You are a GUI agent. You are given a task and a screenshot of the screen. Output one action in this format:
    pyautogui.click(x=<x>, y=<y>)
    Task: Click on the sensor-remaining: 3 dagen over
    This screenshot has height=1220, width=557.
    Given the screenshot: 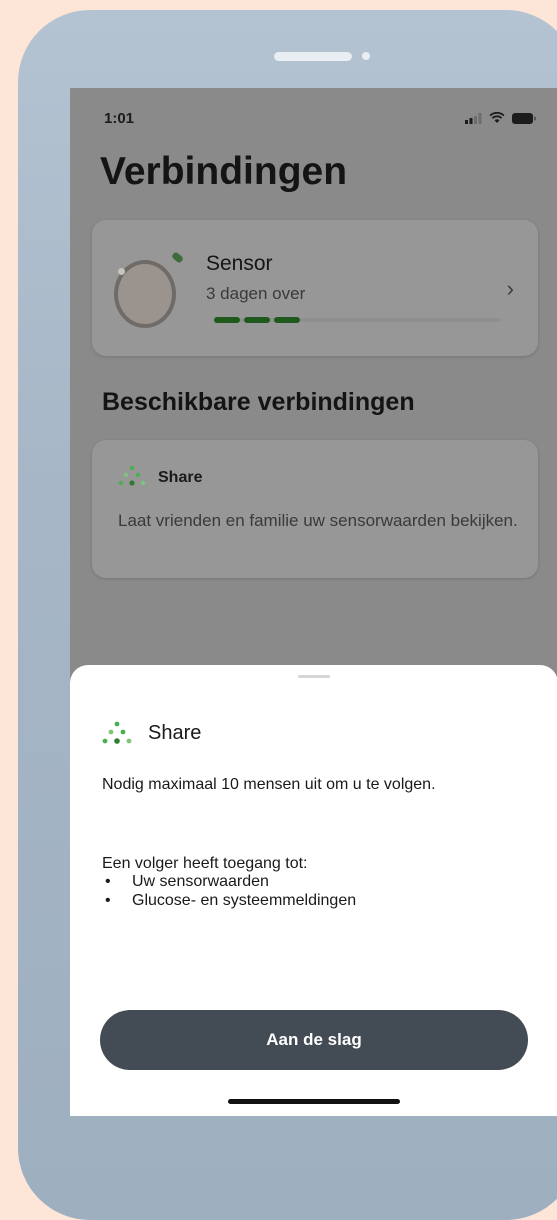 What is the action you would take?
    pyautogui.click(x=256, y=293)
    